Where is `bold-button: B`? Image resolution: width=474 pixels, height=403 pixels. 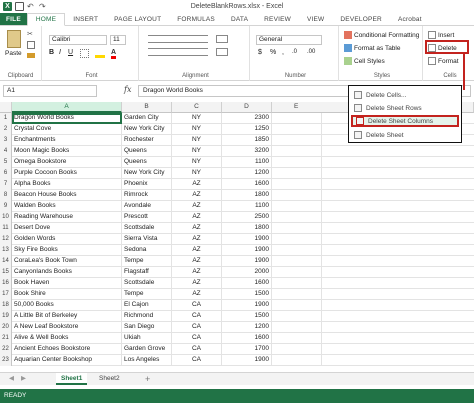
bold-button: B is located at coordinates (51, 52).